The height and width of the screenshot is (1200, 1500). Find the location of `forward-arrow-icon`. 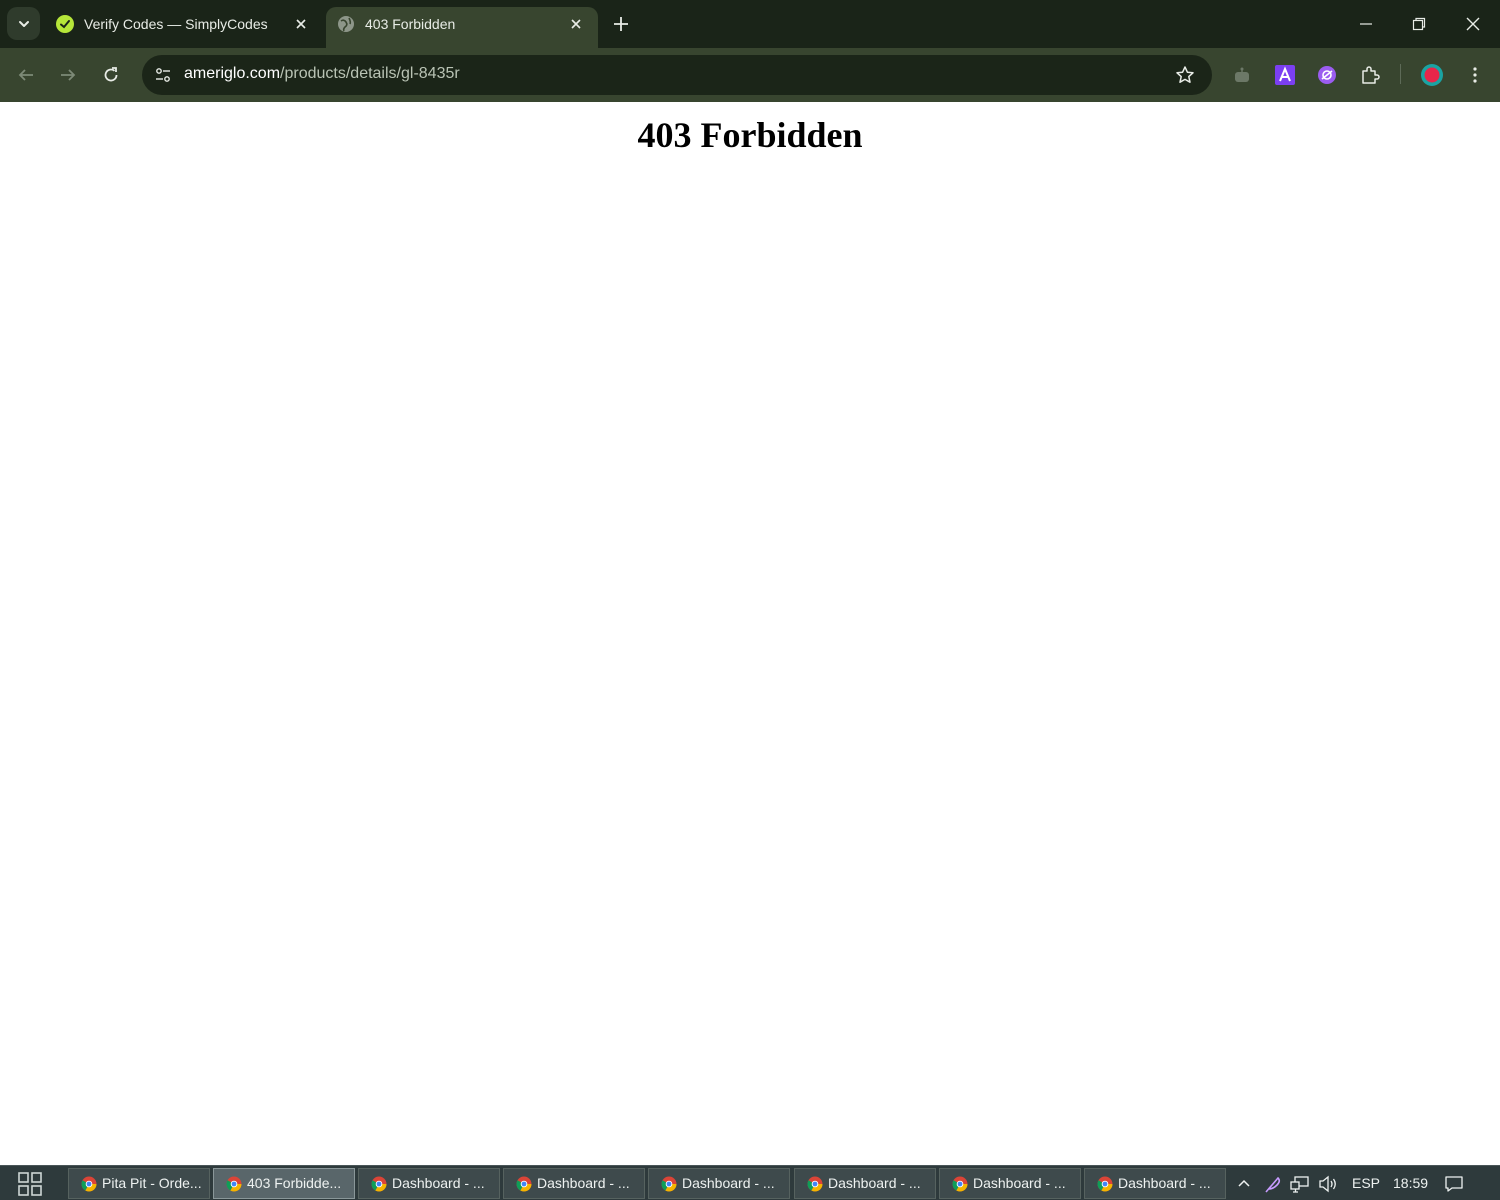

forward-arrow-icon is located at coordinates (68, 75).